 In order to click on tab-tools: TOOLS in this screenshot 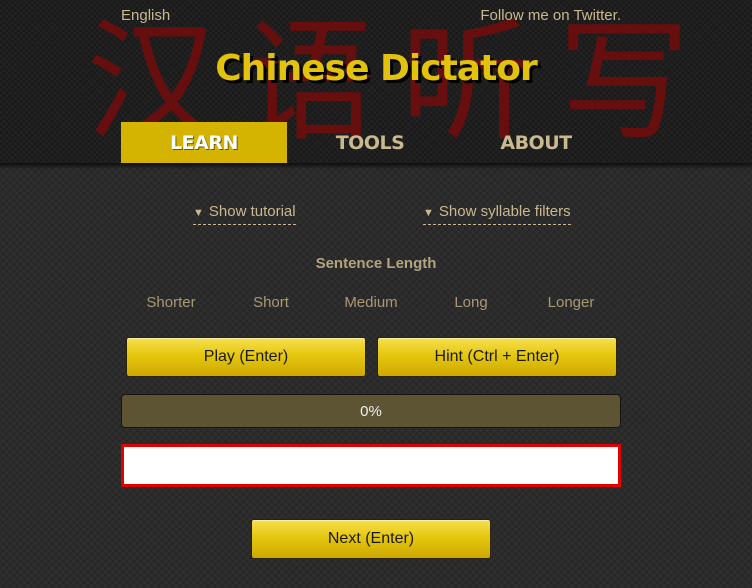, I will do `click(370, 142)`.